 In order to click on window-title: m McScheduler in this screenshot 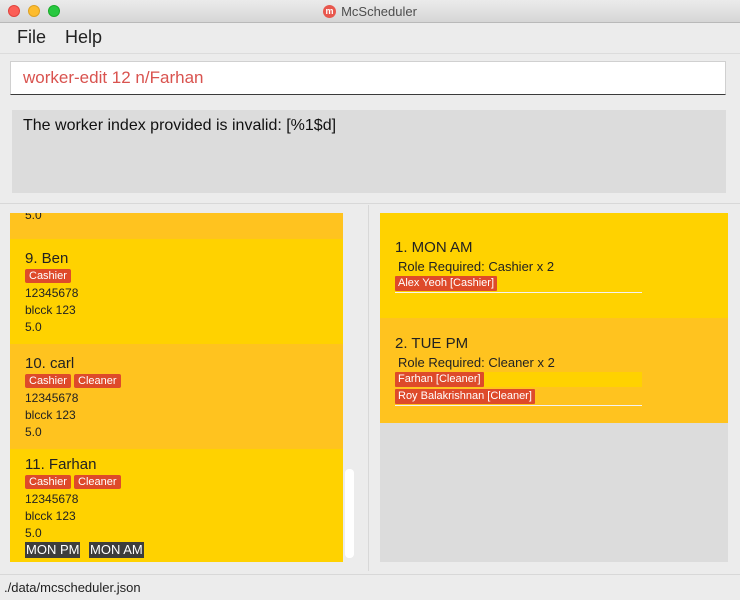, I will do `click(370, 11)`.